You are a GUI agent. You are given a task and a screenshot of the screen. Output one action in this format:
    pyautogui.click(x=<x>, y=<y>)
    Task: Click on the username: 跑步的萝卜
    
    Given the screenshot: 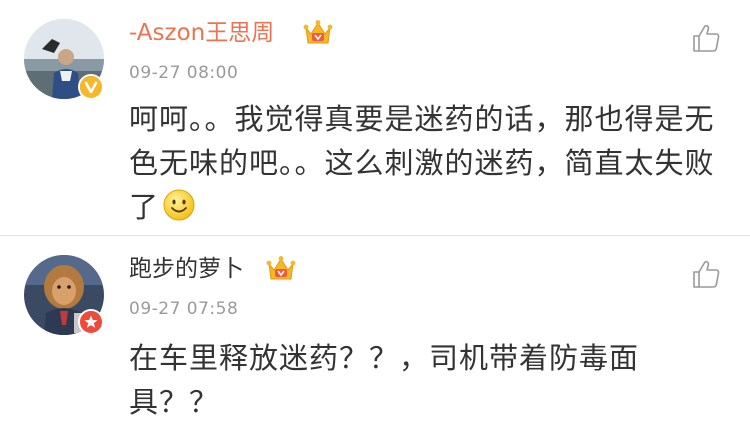 What is the action you would take?
    pyautogui.click(x=186, y=269)
    